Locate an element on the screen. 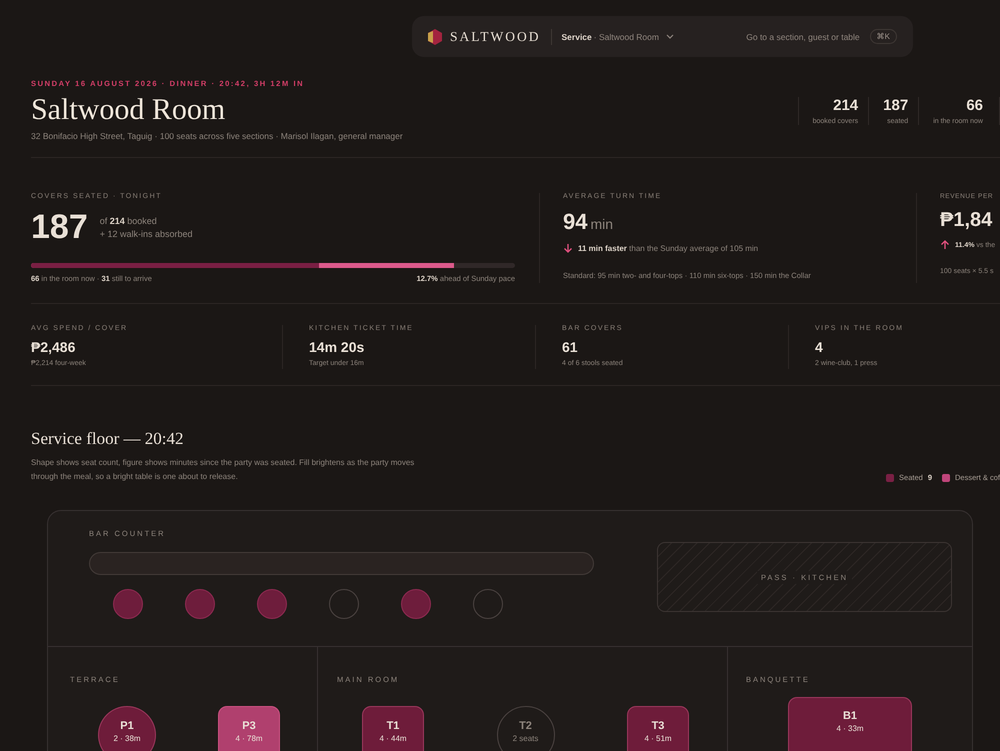 The height and width of the screenshot is (751, 1000). metric-value: 94 is located at coordinates (575, 221).